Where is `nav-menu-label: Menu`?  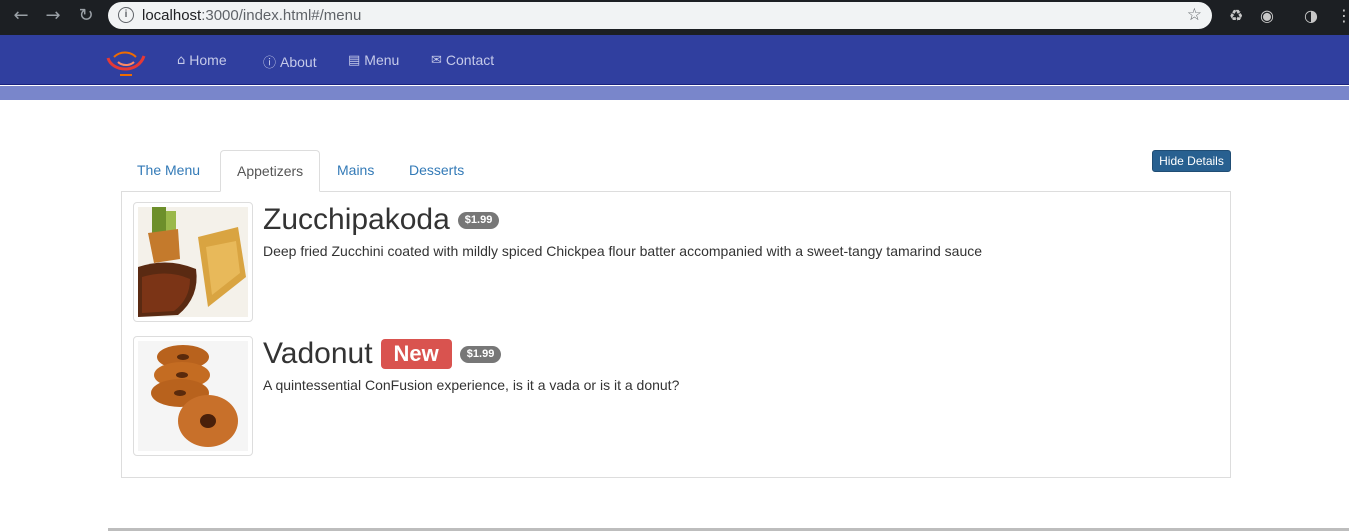
nav-menu-label: Menu is located at coordinates (382, 60).